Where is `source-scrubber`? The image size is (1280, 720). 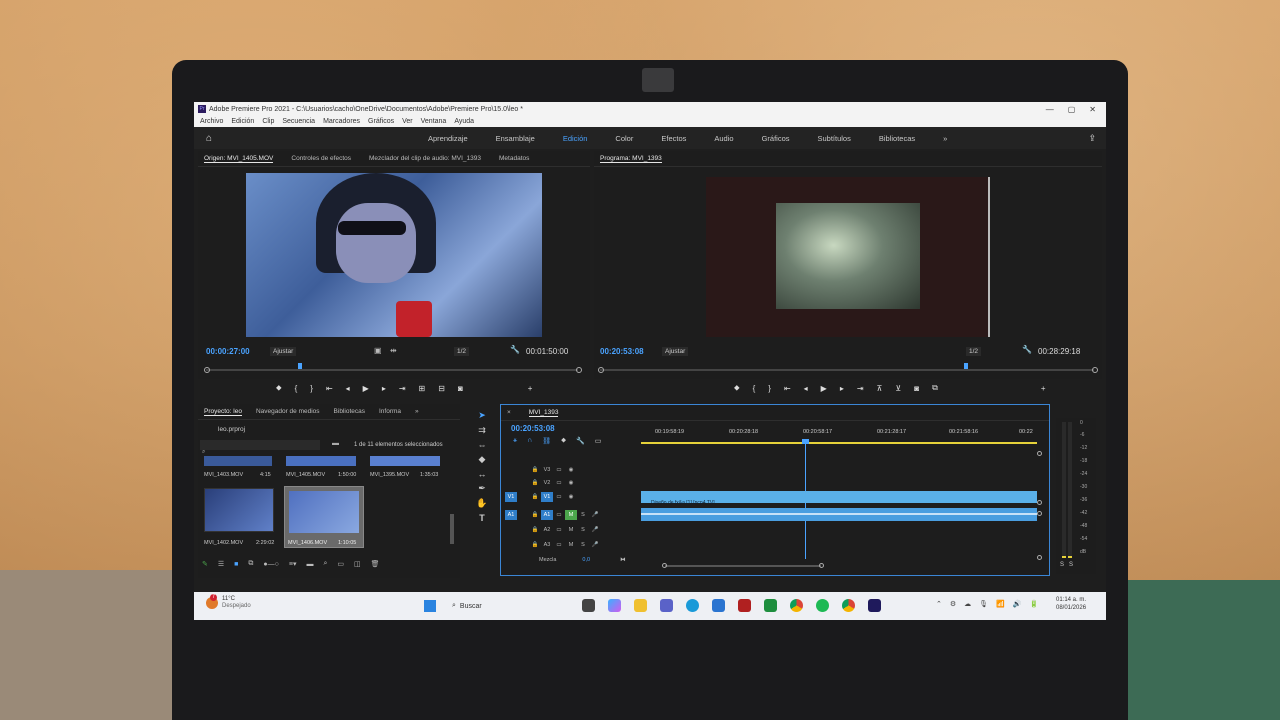 source-scrubber is located at coordinates (393, 368).